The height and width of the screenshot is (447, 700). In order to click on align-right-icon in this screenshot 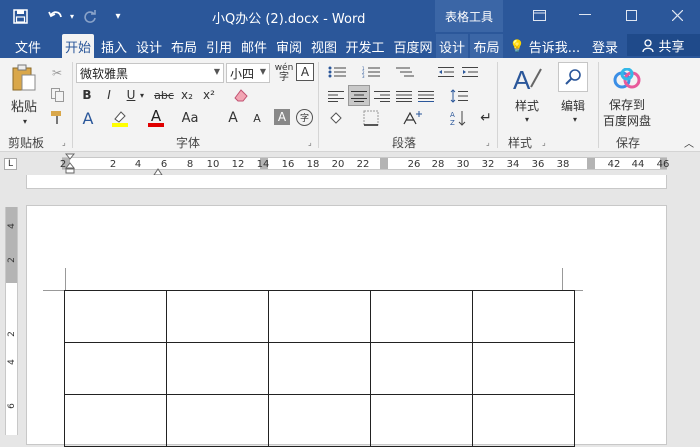, I will do `click(382, 96)`.